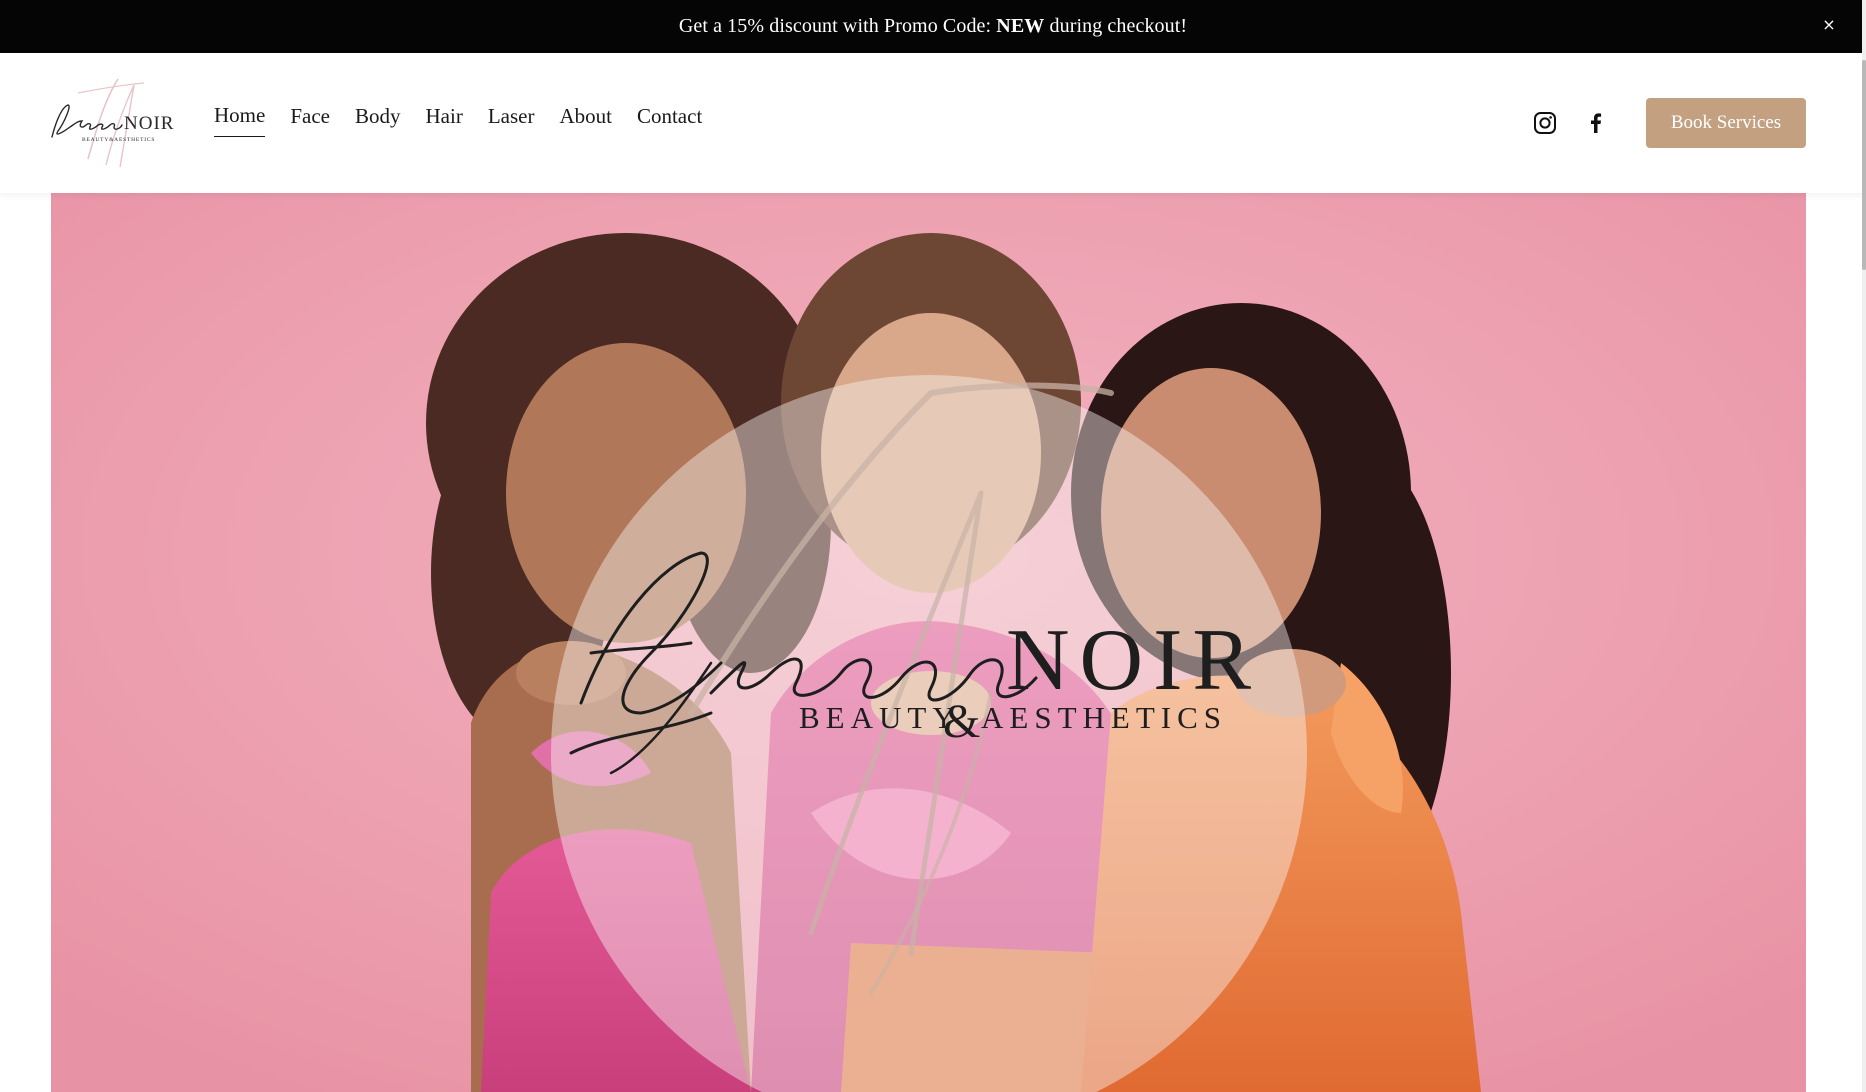 Image resolution: width=1866 pixels, height=1092 pixels. What do you see at coordinates (240, 120) in the screenshot?
I see `nav-home: Home` at bounding box center [240, 120].